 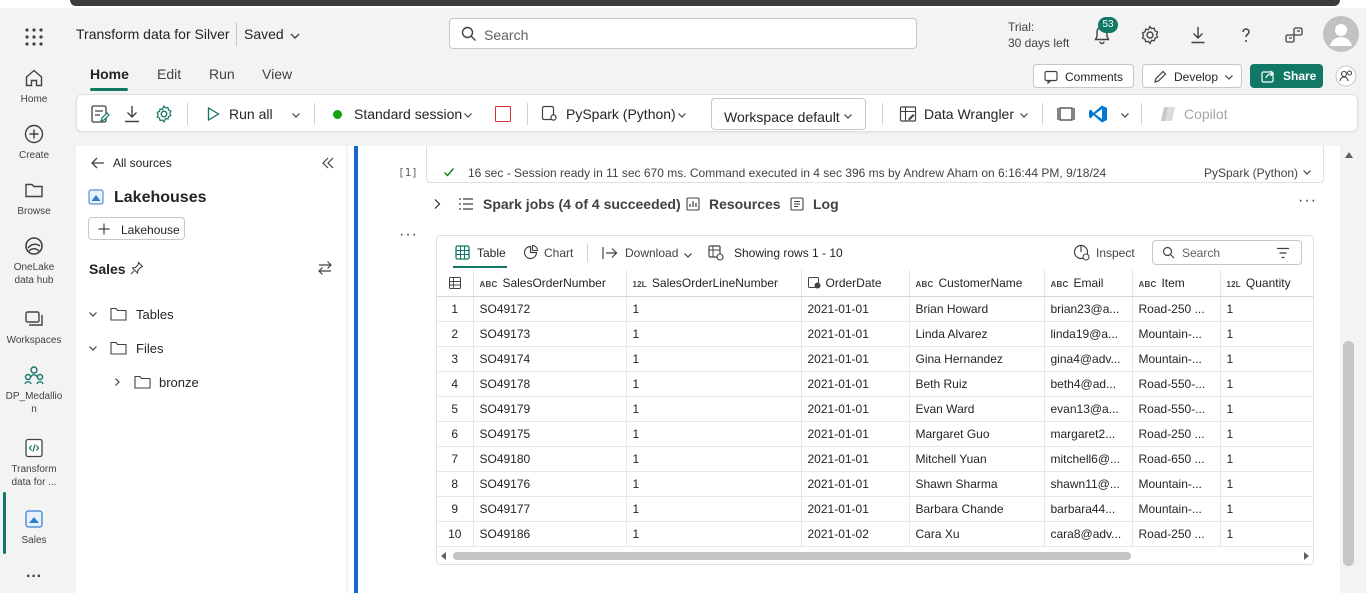 What do you see at coordinates (550, 359) in the screenshot?
I see `table-cell: SO49174` at bounding box center [550, 359].